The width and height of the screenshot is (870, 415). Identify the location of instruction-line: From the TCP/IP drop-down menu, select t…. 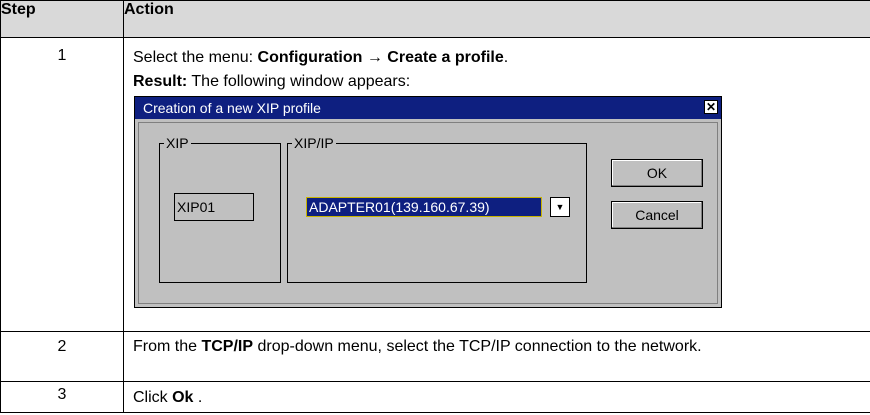
(497, 347).